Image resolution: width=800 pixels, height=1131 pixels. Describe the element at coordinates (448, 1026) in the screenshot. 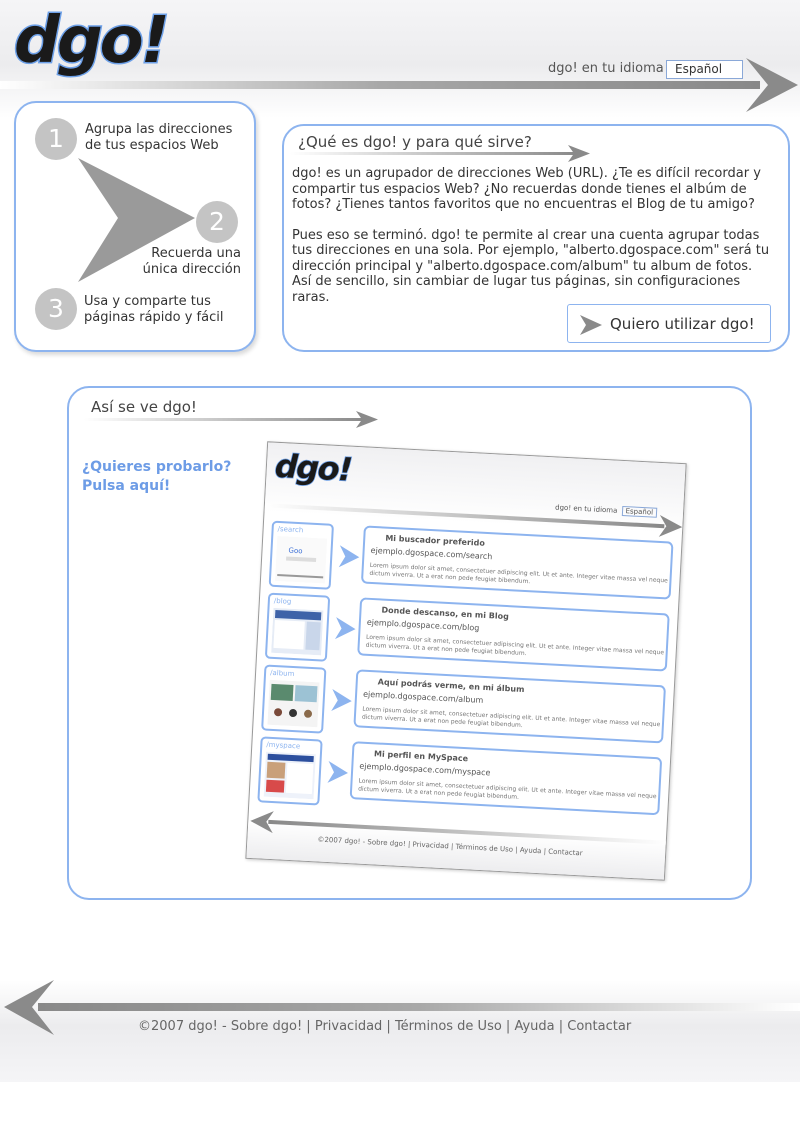

I see `footer-link-terms: Términos de Uso` at that location.